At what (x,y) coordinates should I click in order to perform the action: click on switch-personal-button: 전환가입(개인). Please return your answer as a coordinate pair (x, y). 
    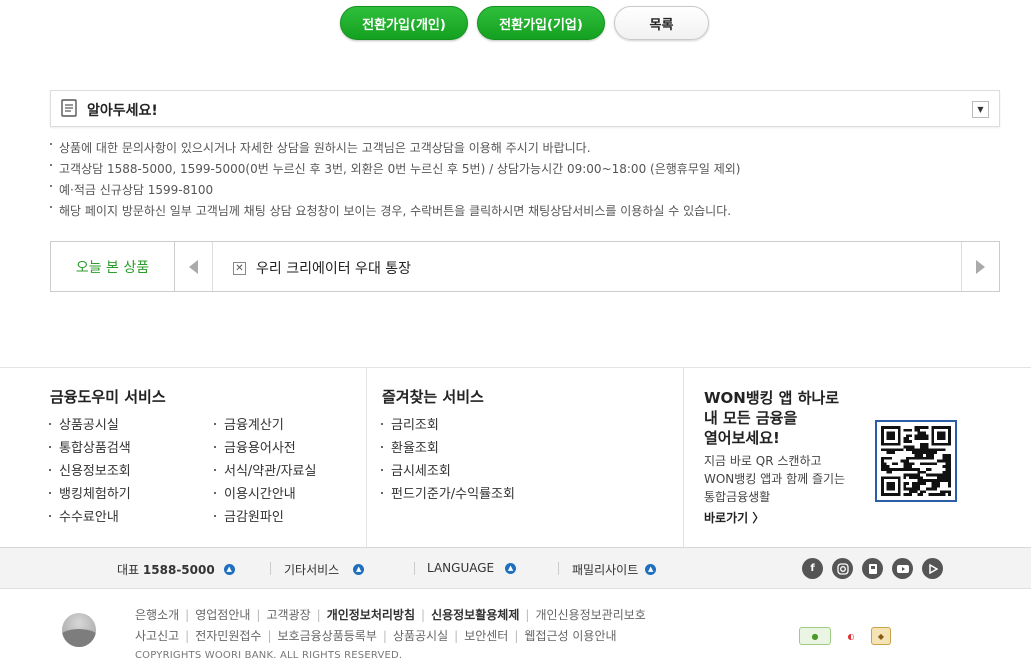
    Looking at the image, I should click on (404, 23).